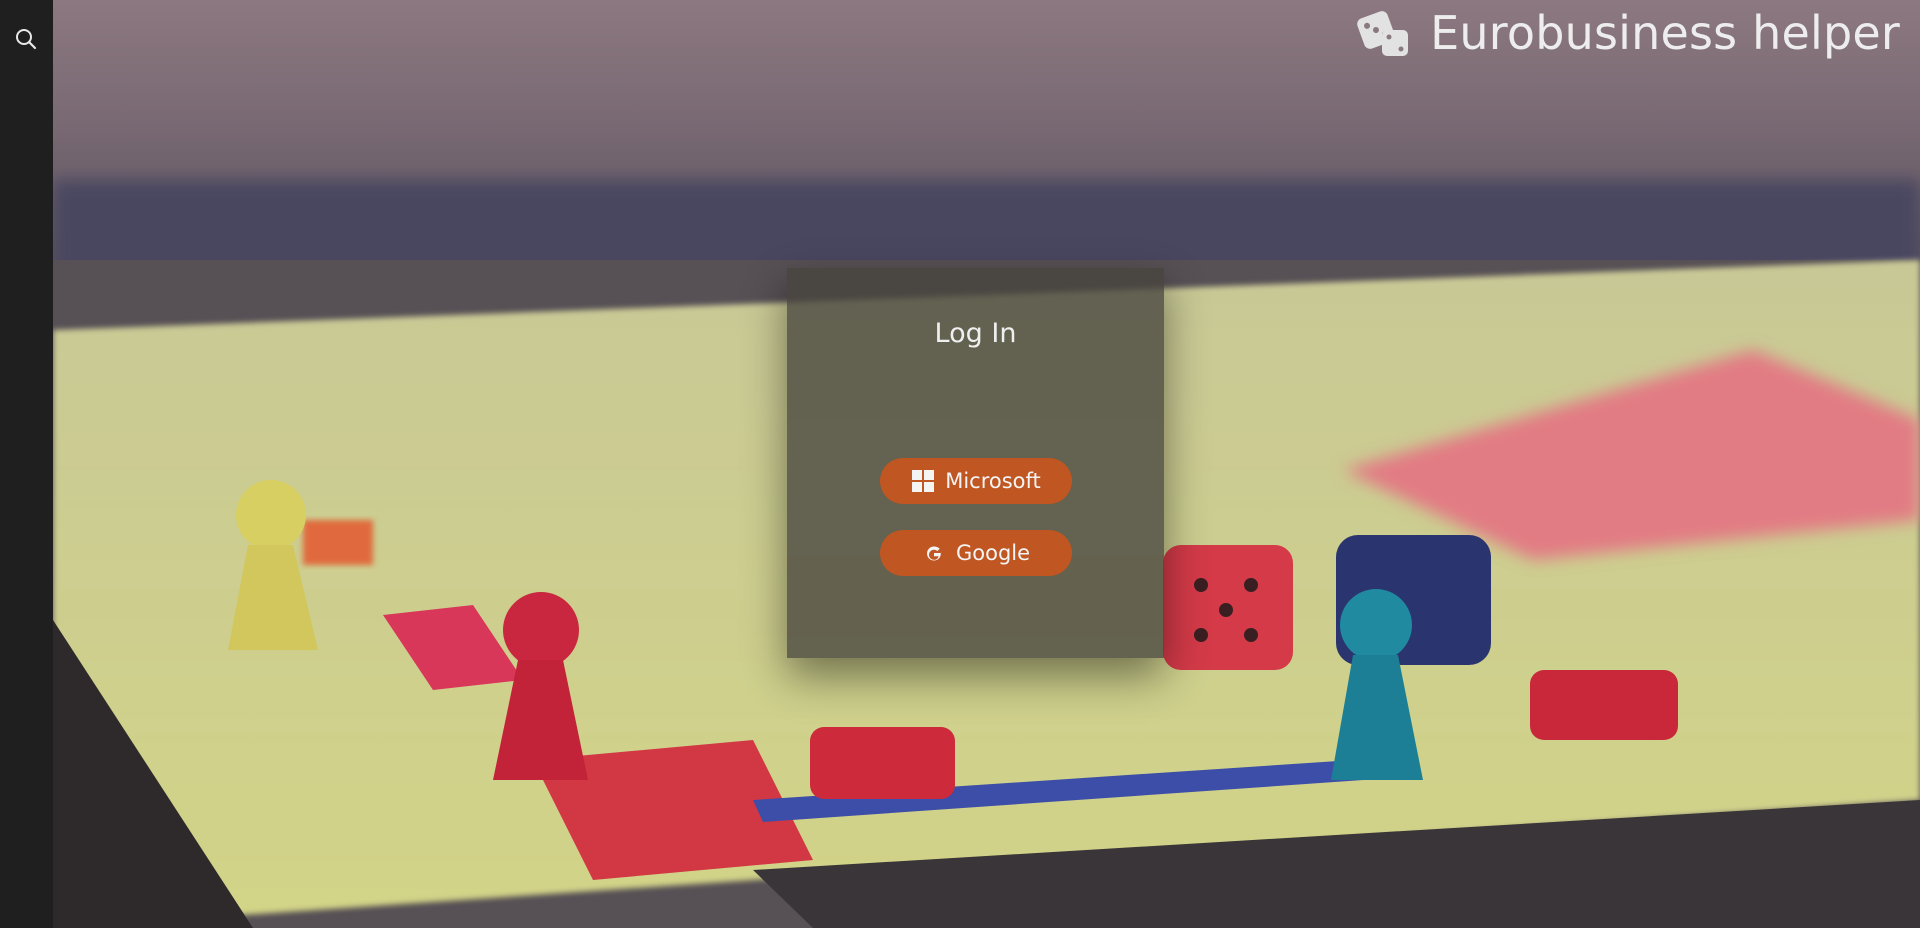  I want to click on search-button, so click(26, 39).